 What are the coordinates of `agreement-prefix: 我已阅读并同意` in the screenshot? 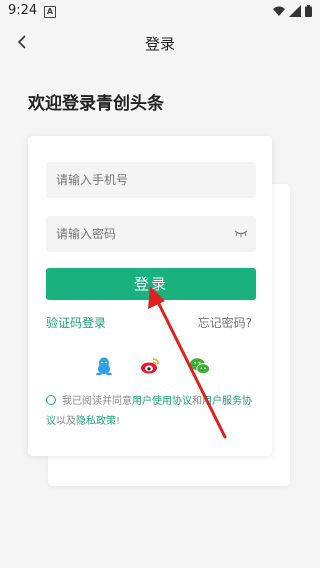 It's located at (97, 401).